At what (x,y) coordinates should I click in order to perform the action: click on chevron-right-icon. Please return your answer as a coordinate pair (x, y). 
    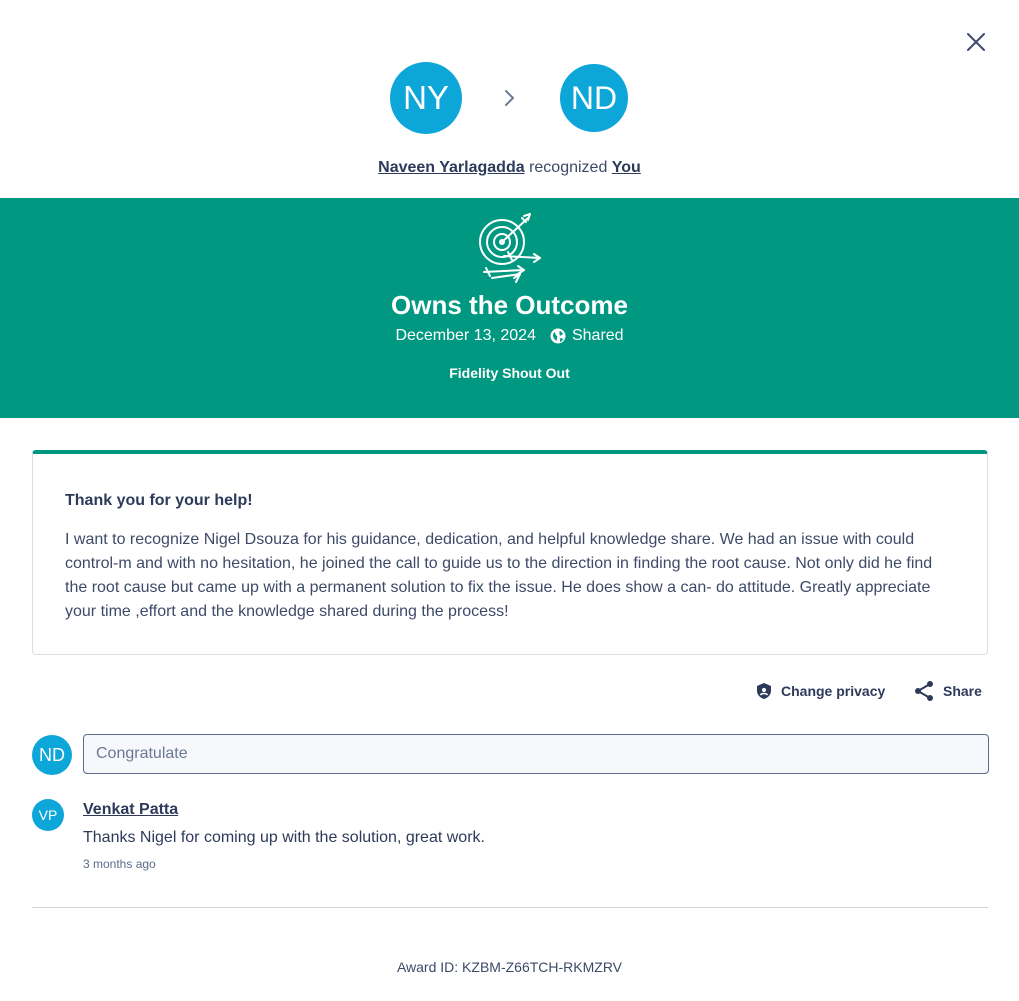
    Looking at the image, I should click on (509, 98).